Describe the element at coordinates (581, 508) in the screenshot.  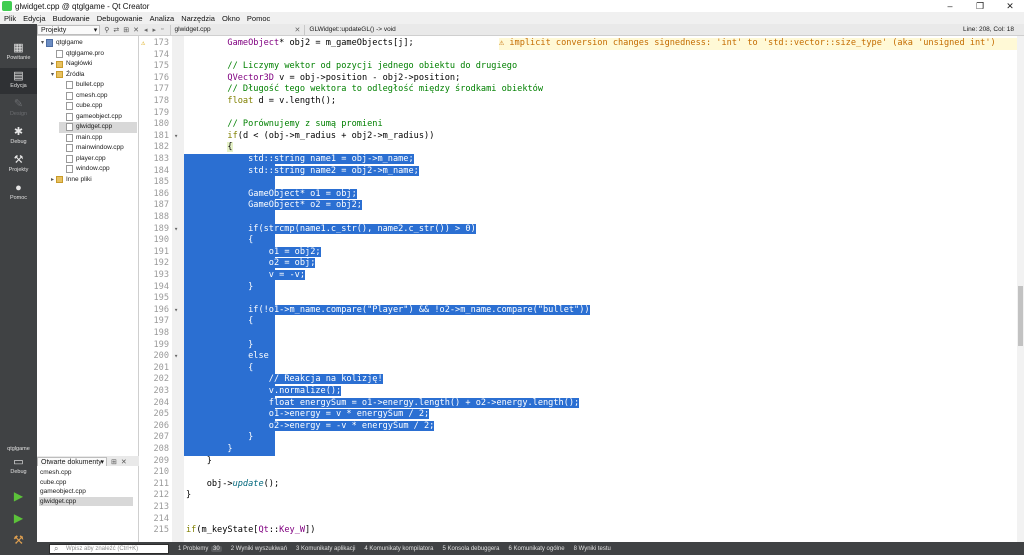
I see `code-line: 213` at that location.